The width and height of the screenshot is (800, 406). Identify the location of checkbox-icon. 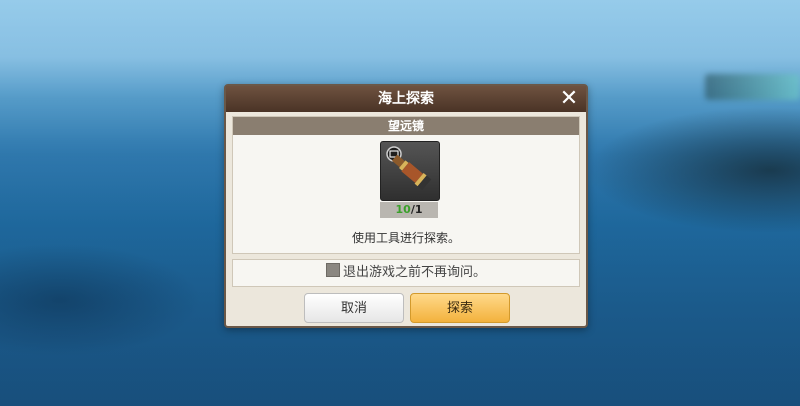
(332, 270).